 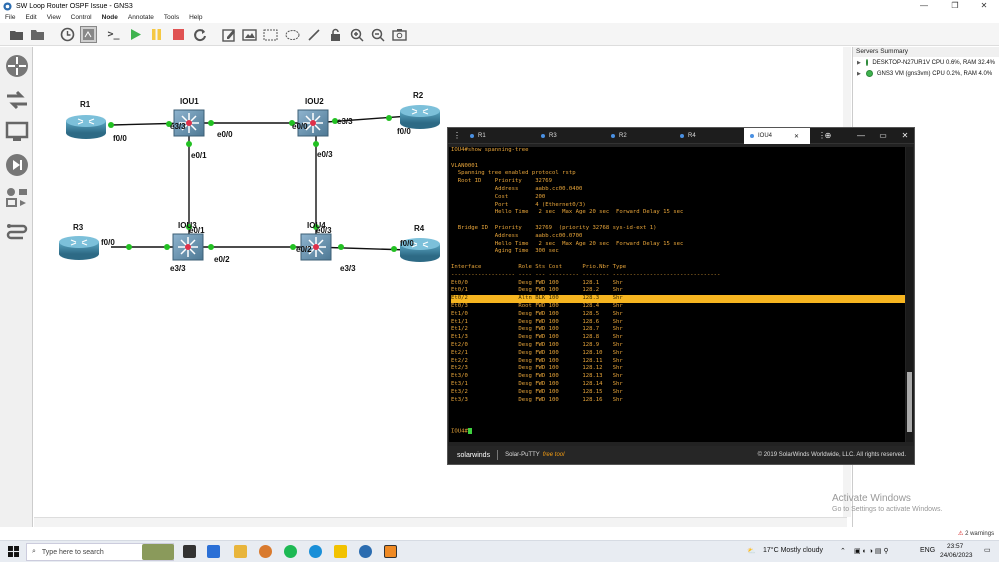 I want to click on free-tool-label: free tool, so click(x=553, y=455).